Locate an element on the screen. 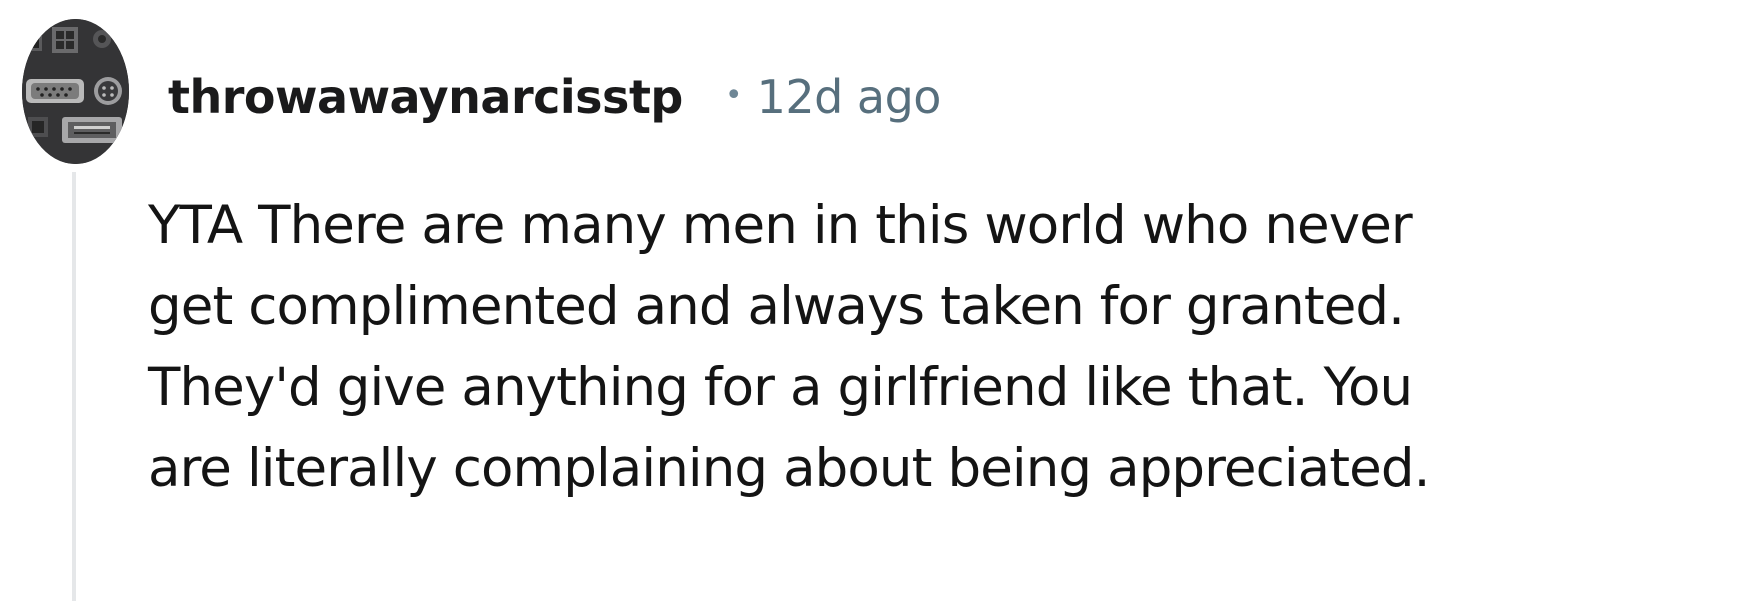  avatar is located at coordinates (75, 91).